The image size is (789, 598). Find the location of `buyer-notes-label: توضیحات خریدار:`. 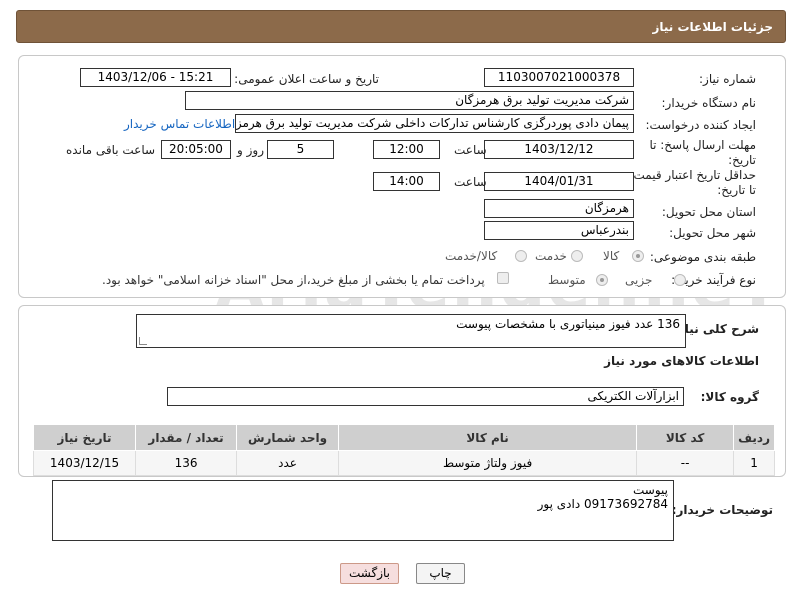

buyer-notes-label: توضیحات خریدار: is located at coordinates (722, 510).